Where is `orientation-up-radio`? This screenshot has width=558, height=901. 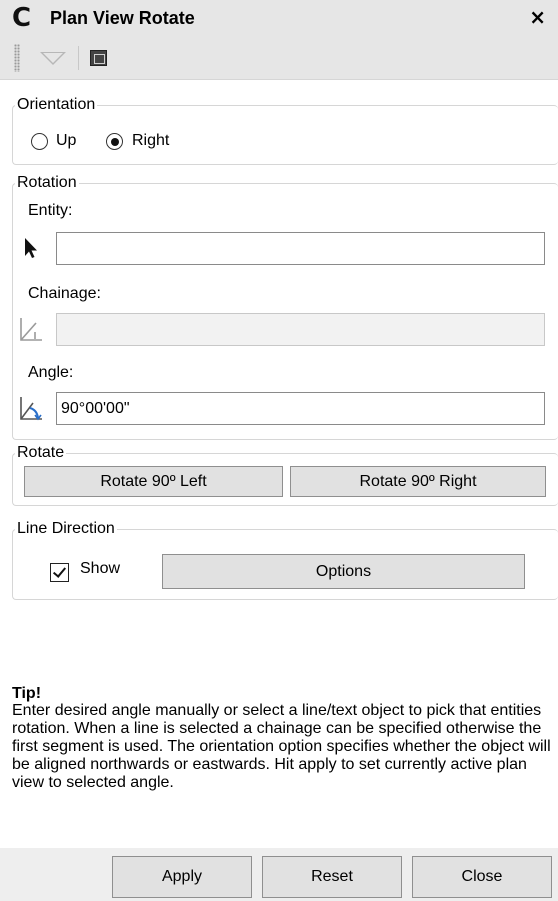 orientation-up-radio is located at coordinates (39, 141).